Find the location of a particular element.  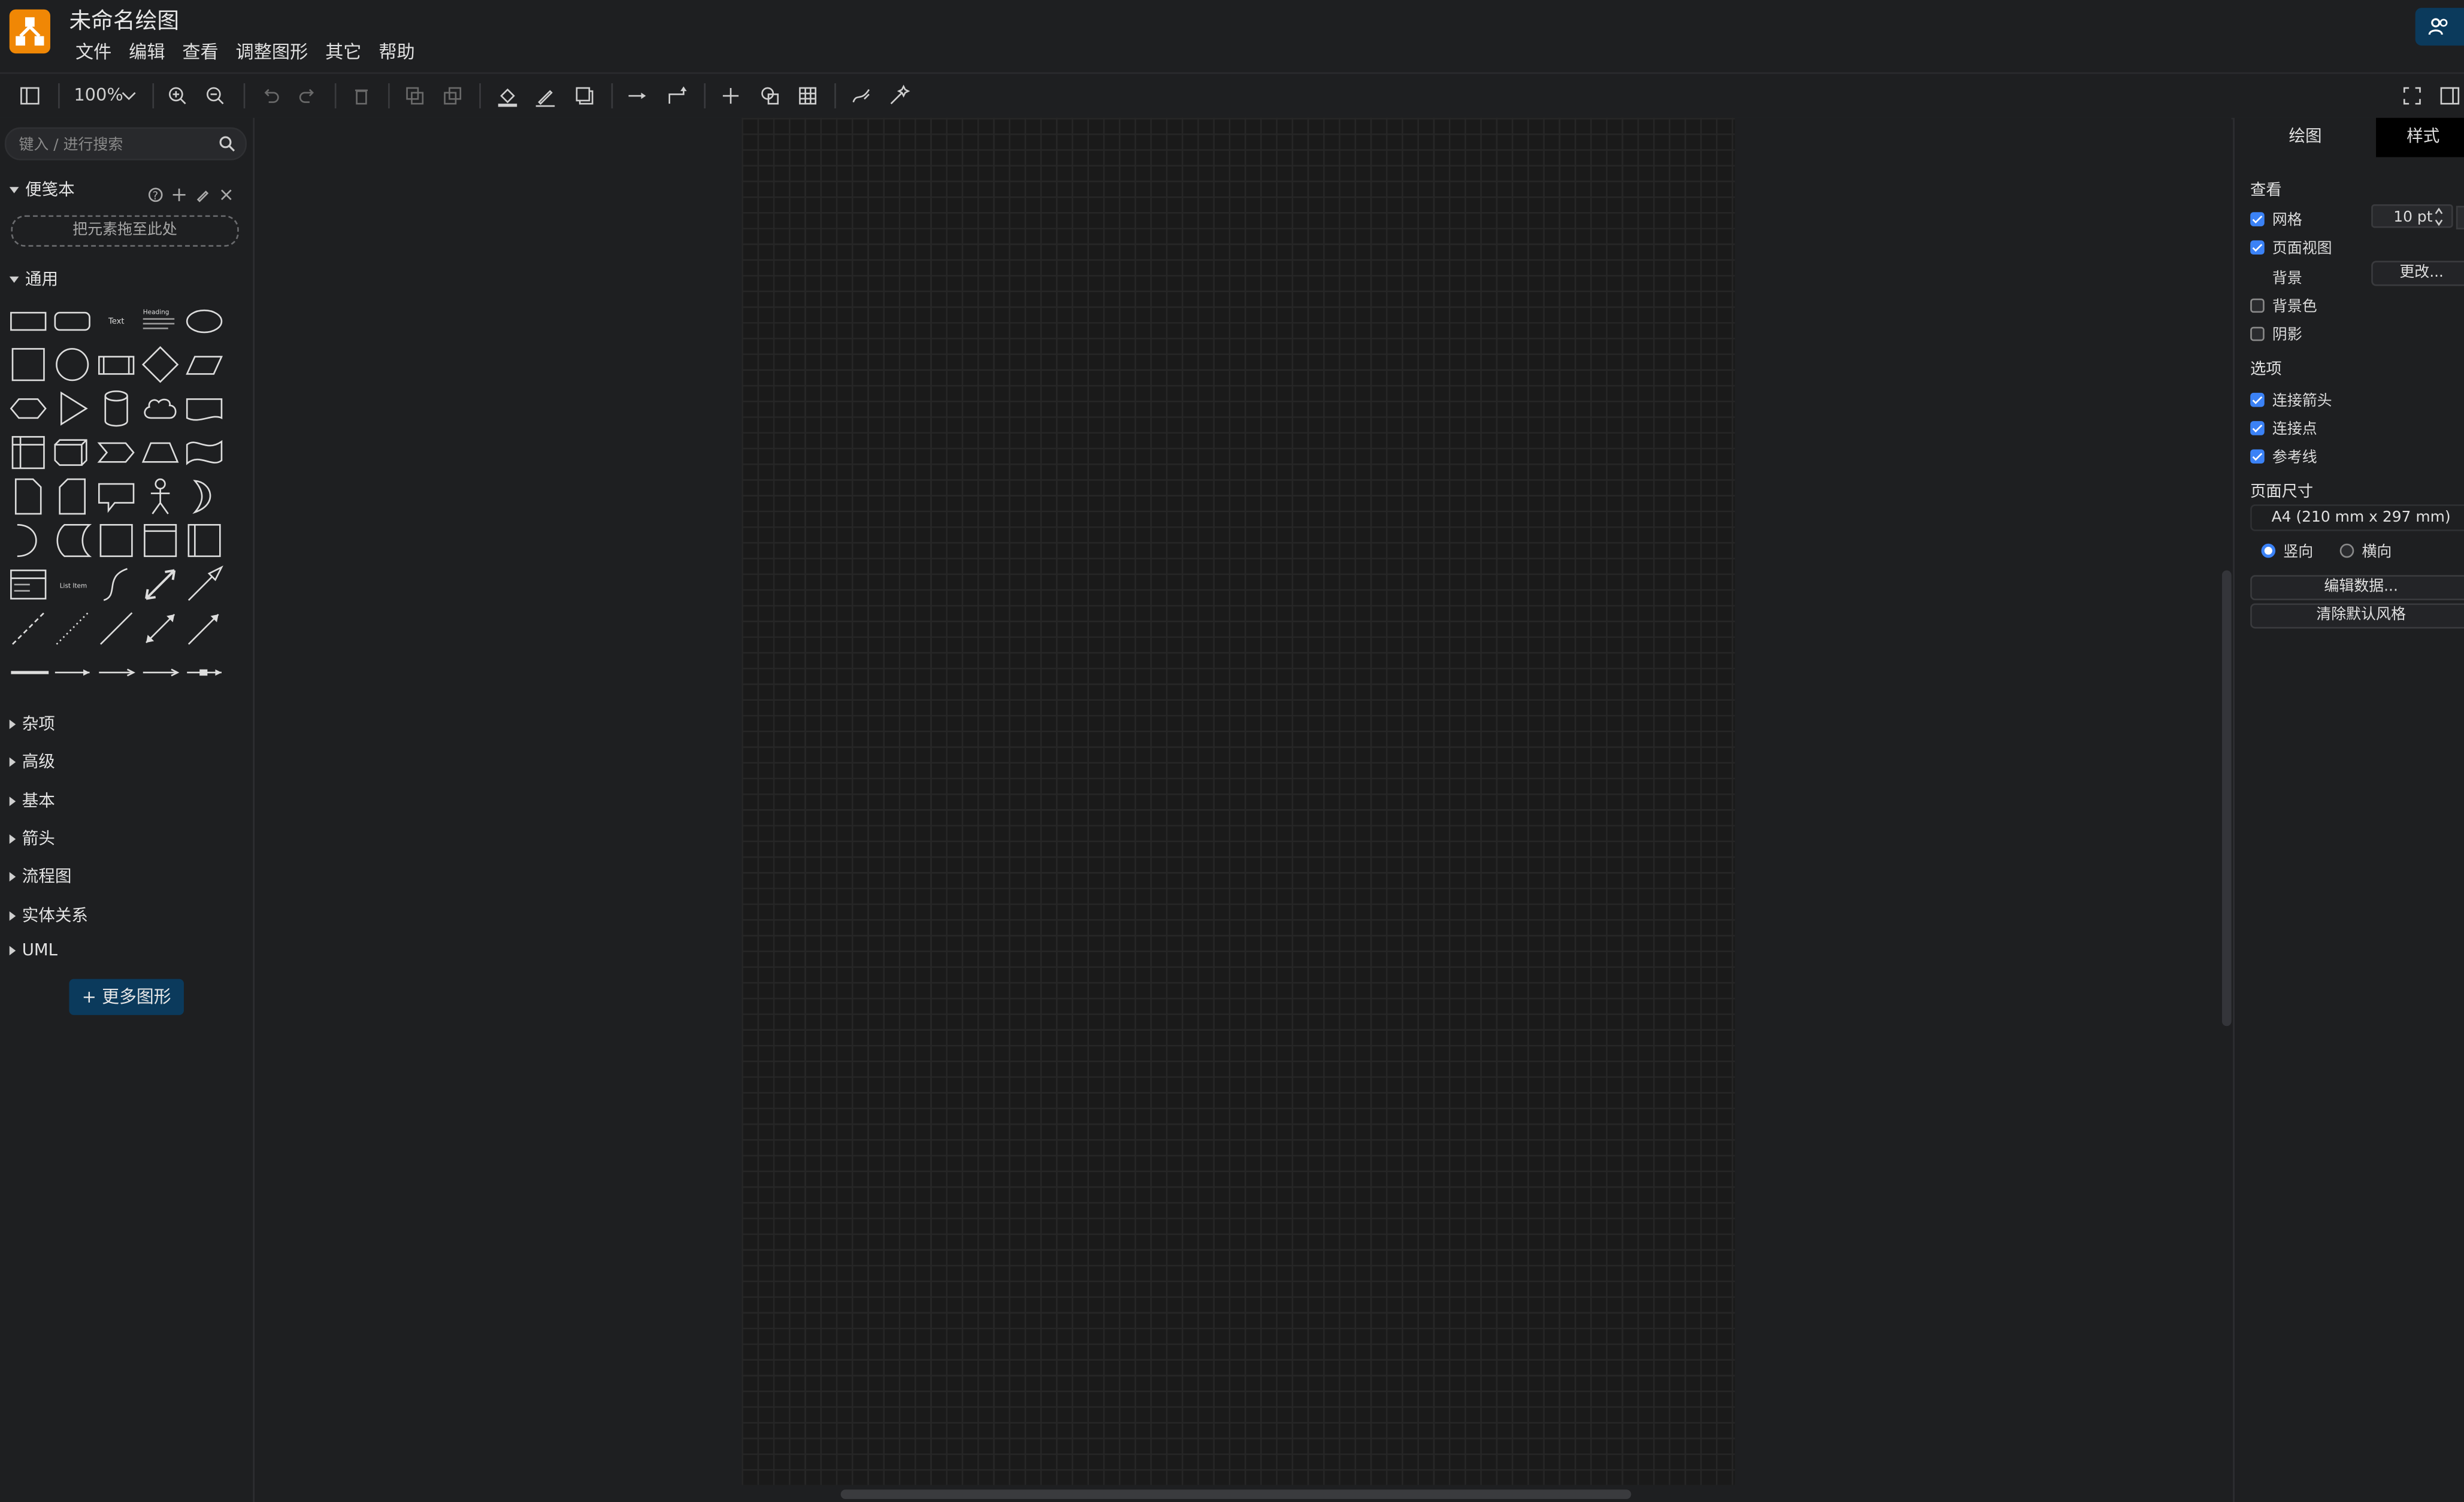

tape-shape is located at coordinates (204, 452).